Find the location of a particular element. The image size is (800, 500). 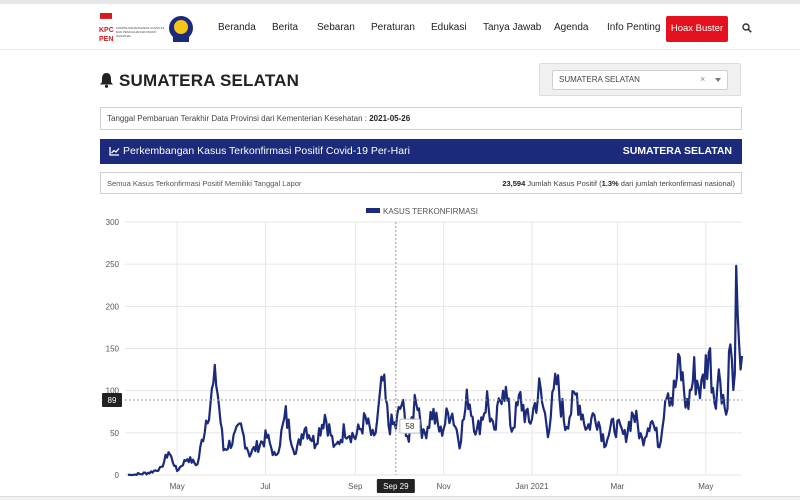

total-cases: 23,594 is located at coordinates (514, 183).